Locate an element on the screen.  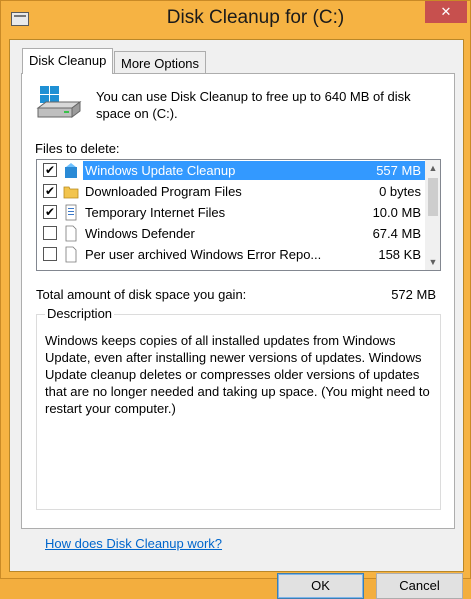
total-space-label: Total amount of disk space you gain: is located at coordinates (141, 294).